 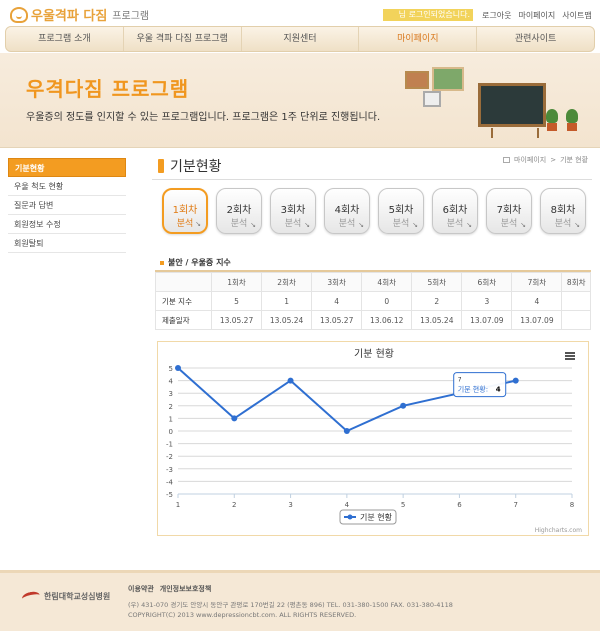 What do you see at coordinates (537, 282) in the screenshot?
I see `table-header-cell: 7회차` at bounding box center [537, 282].